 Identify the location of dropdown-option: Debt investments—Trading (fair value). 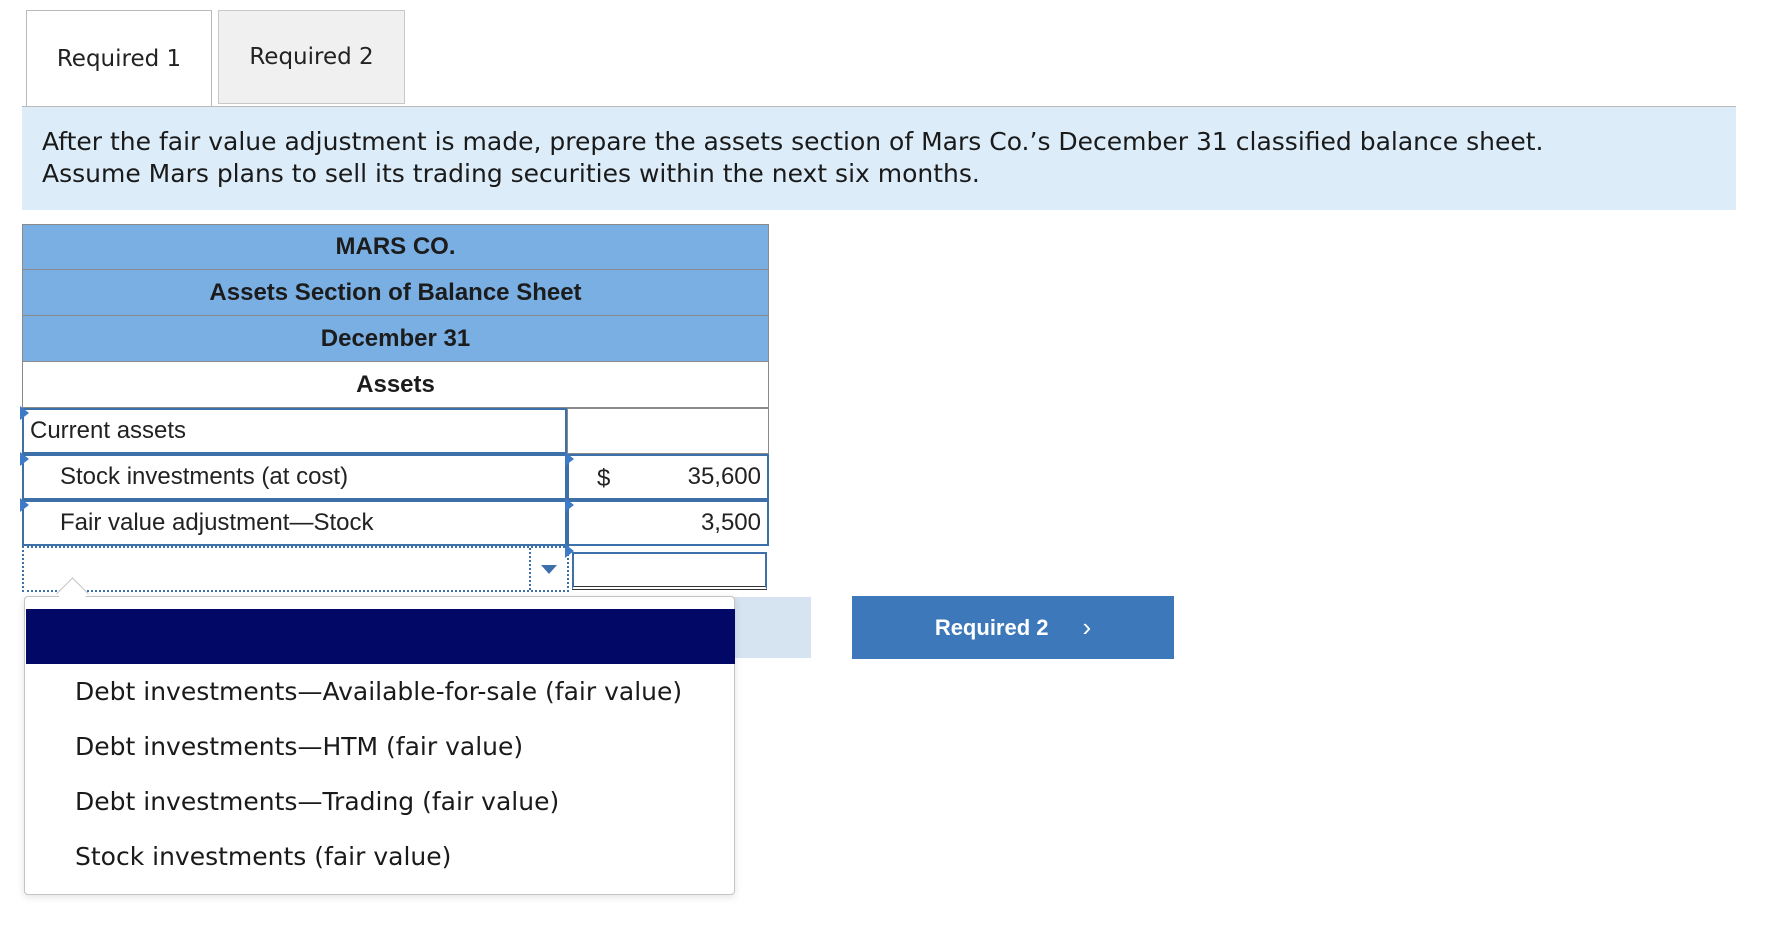
(378, 806).